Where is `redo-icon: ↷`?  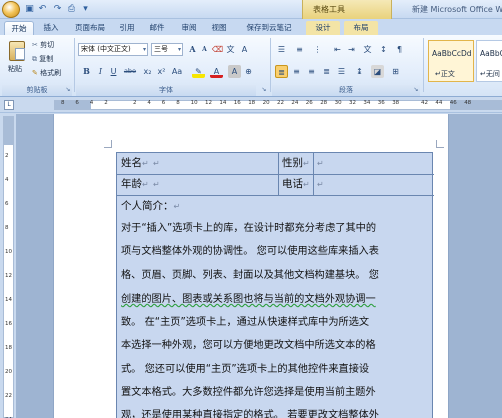 redo-icon: ↷ is located at coordinates (57, 9).